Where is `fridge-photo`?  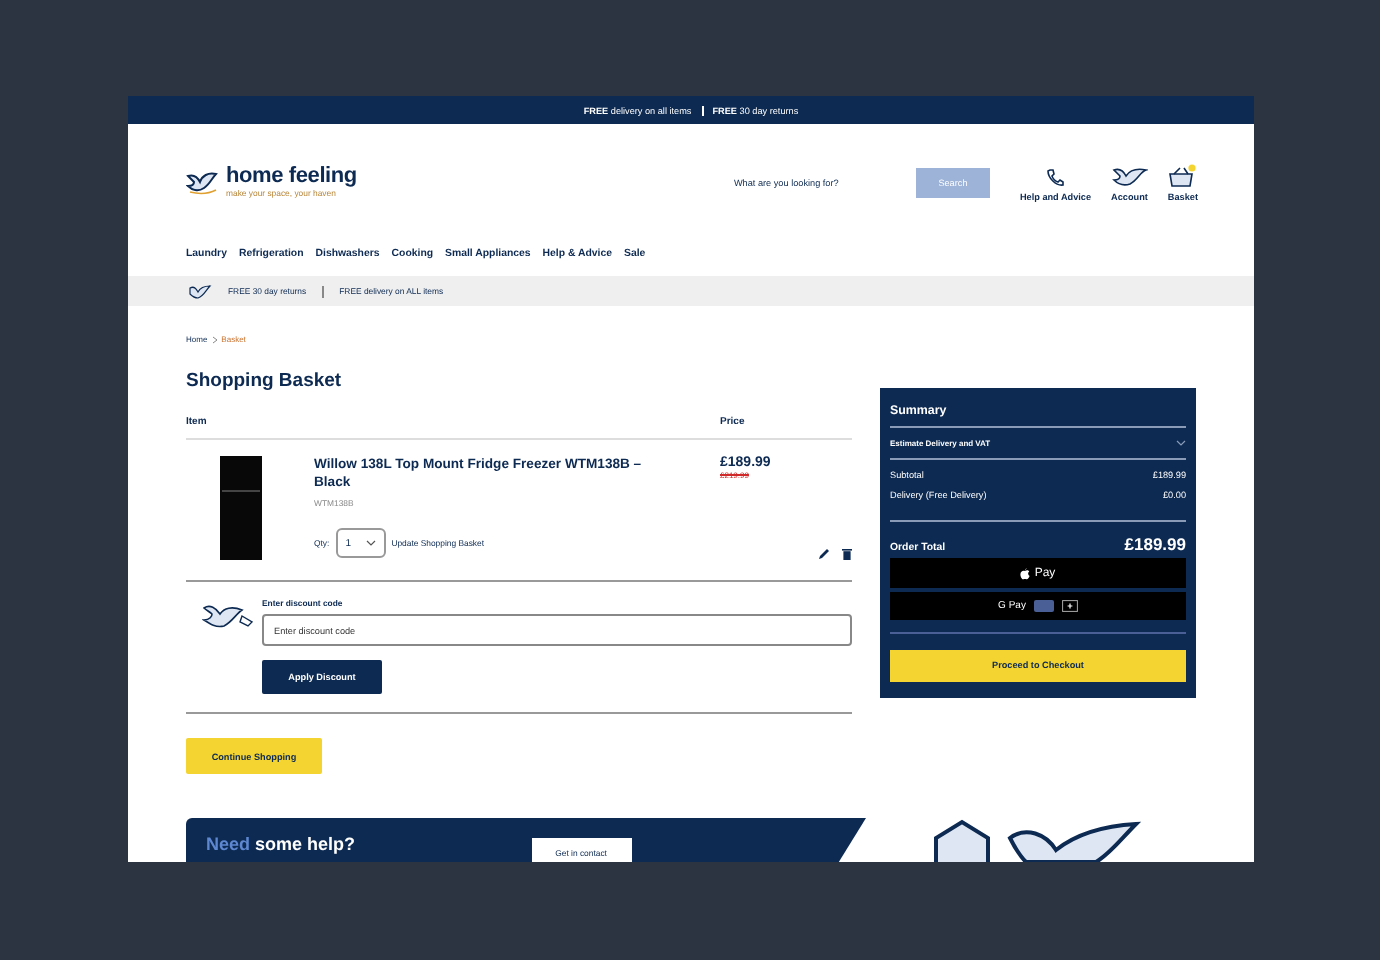
fridge-photo is located at coordinates (241, 508).